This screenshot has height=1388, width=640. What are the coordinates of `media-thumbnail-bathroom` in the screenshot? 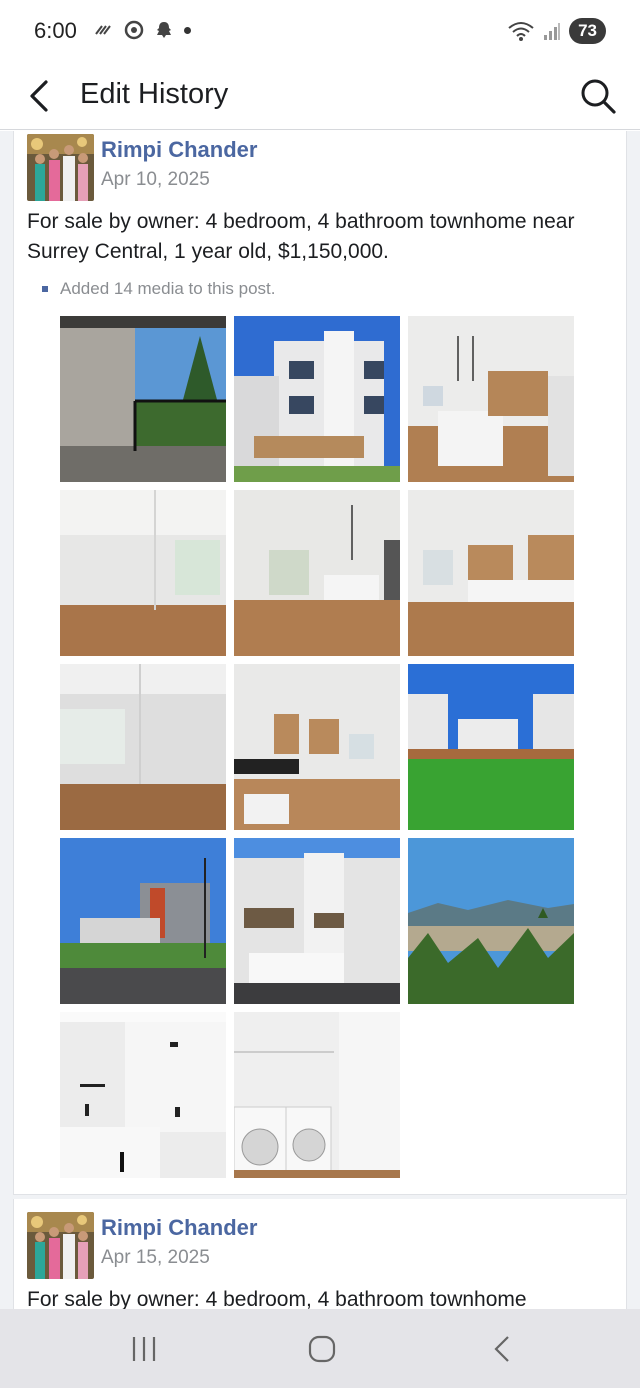 It's located at (143, 1095).